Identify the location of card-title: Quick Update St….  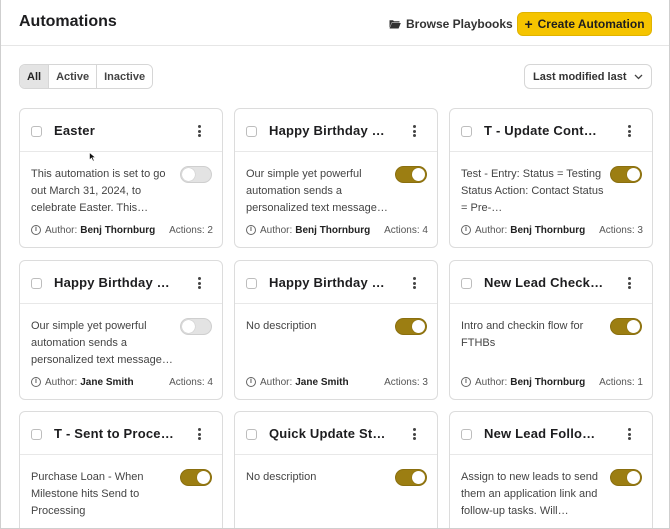
(337, 433).